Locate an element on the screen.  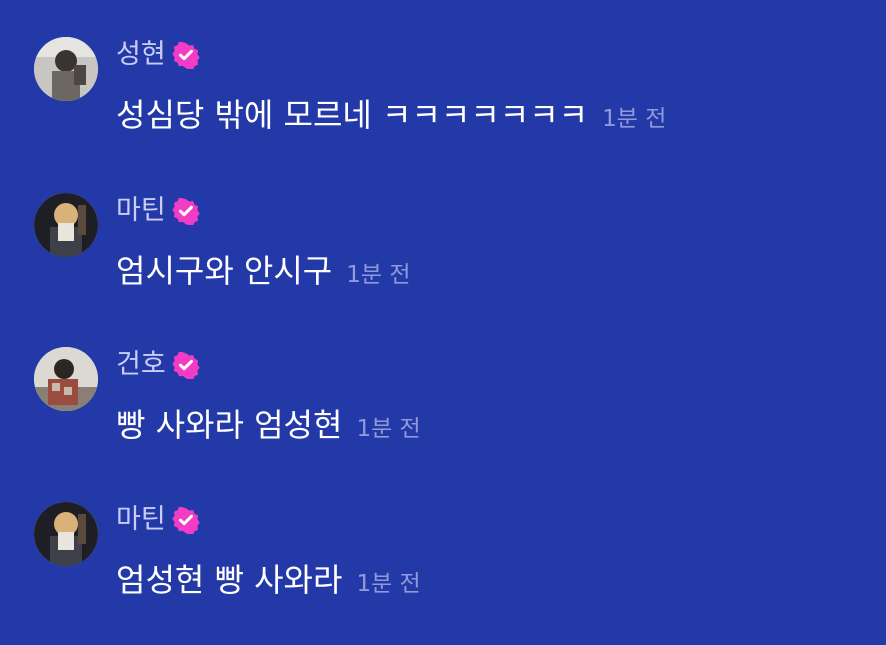
message-text: 빵 사와라 엄성현 is located at coordinates (229, 425).